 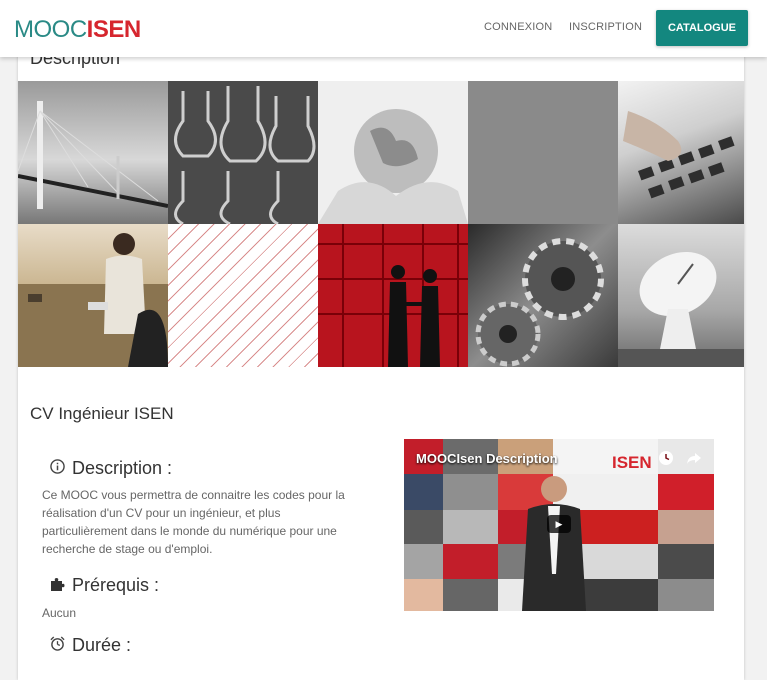 I want to click on alarm-clock-icon, so click(x=57, y=645).